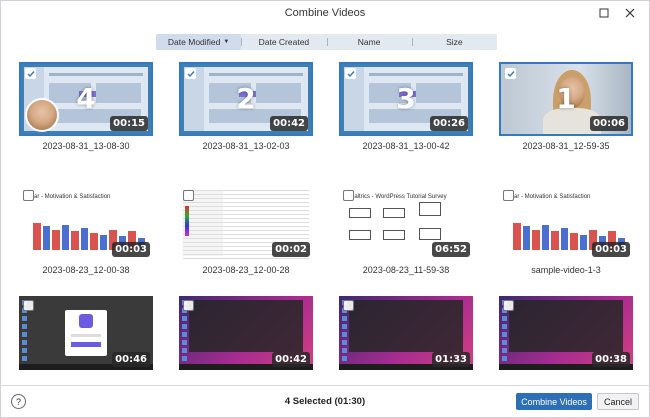 The height and width of the screenshot is (418, 650). I want to click on video-name: 2023-08-31_13-00-42, so click(406, 146).